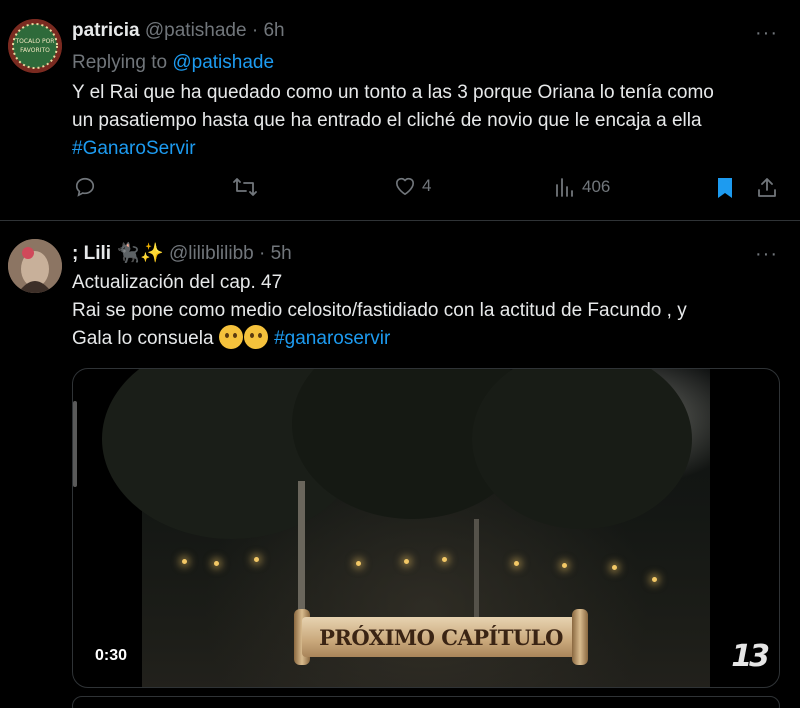 Image resolution: width=800 pixels, height=708 pixels. Describe the element at coordinates (140, 253) in the screenshot. I see `name-emojis: 🐈‍⬛✨` at that location.